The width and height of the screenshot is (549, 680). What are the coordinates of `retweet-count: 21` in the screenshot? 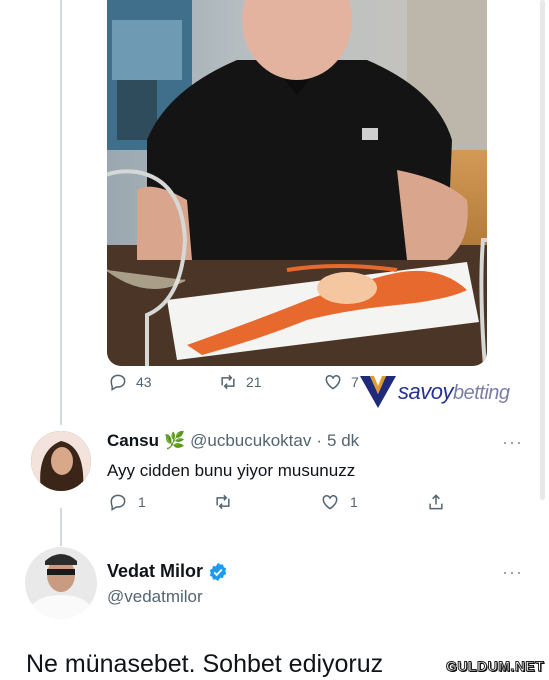 It's located at (254, 382).